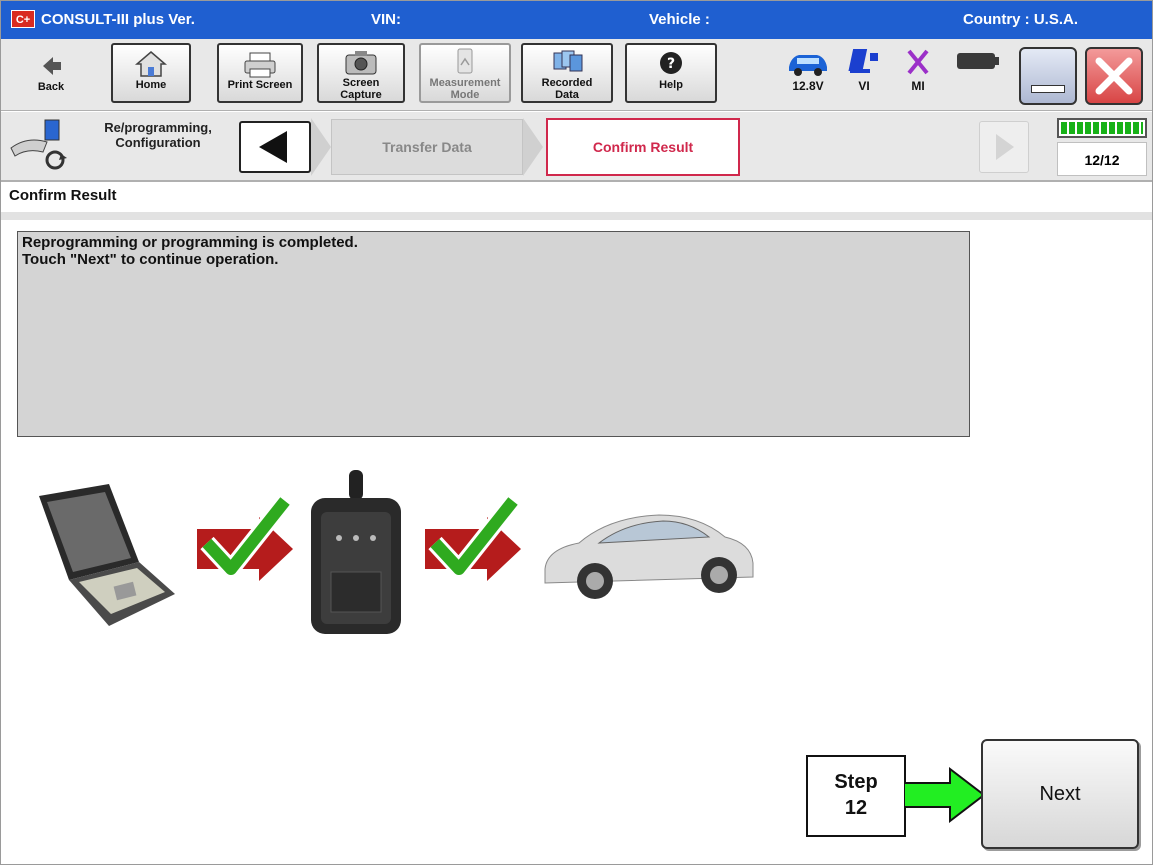  I want to click on progress-fill, so click(1102, 128).